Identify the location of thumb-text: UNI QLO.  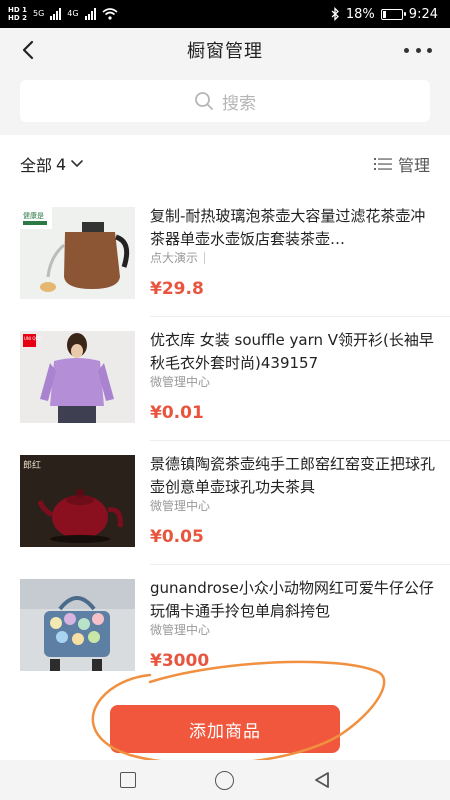
(32, 338).